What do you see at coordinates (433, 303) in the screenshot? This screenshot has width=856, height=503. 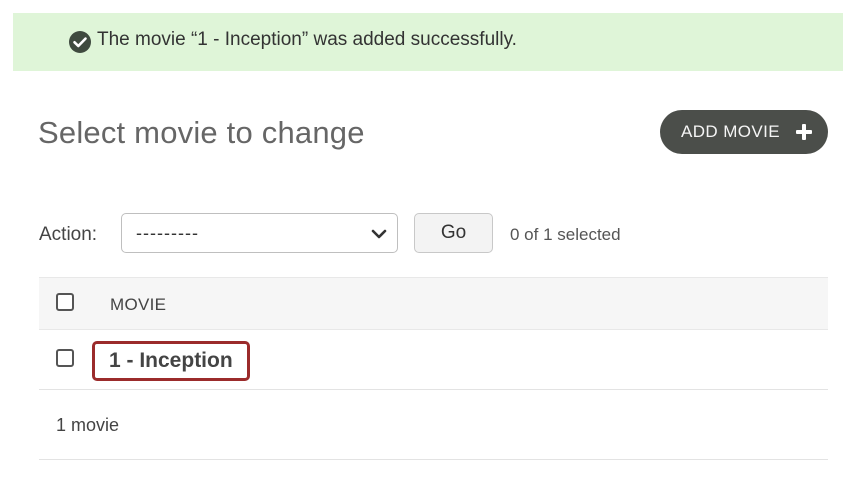 I see `table-header: MOVIE` at bounding box center [433, 303].